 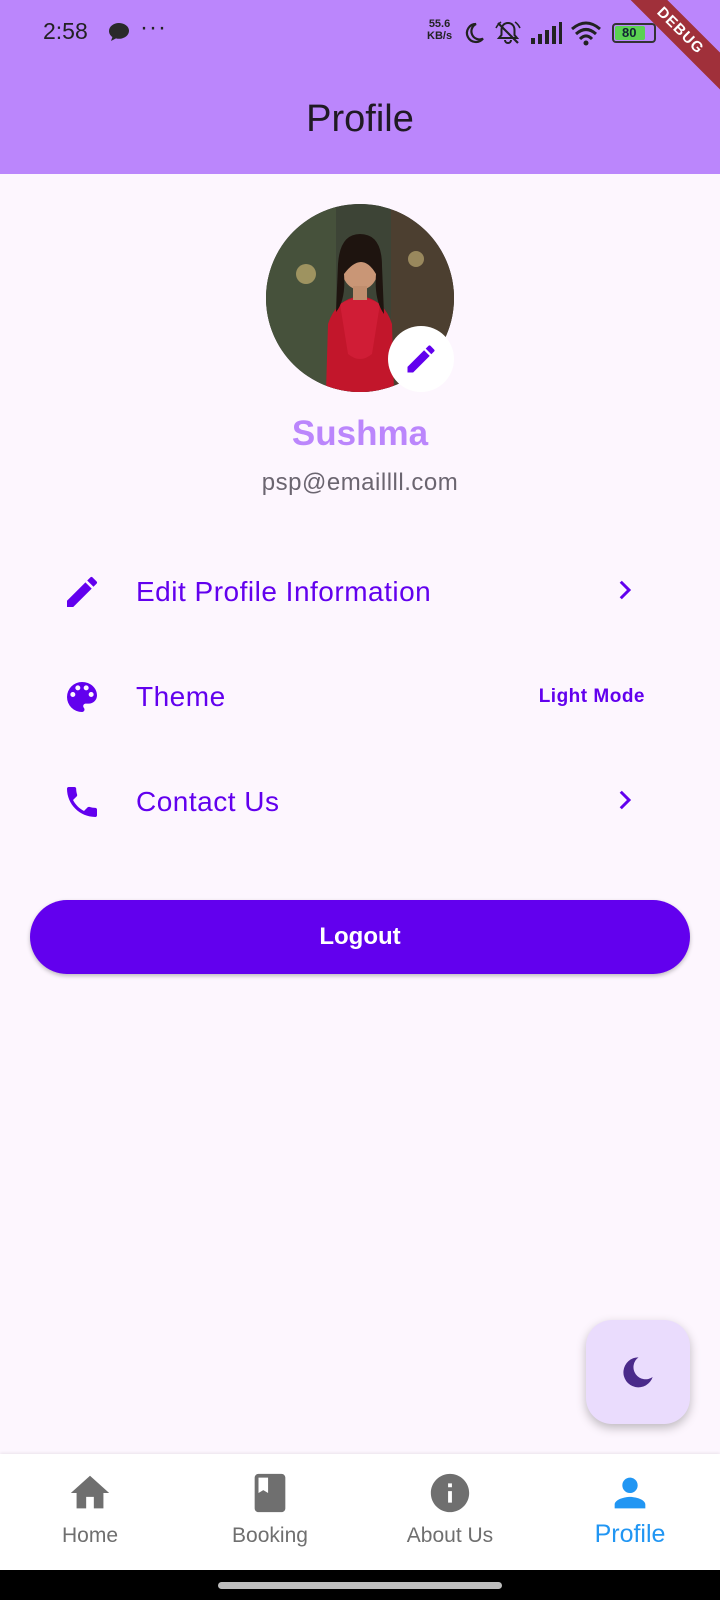 I want to click on battery-icon: 80, so click(x=634, y=33).